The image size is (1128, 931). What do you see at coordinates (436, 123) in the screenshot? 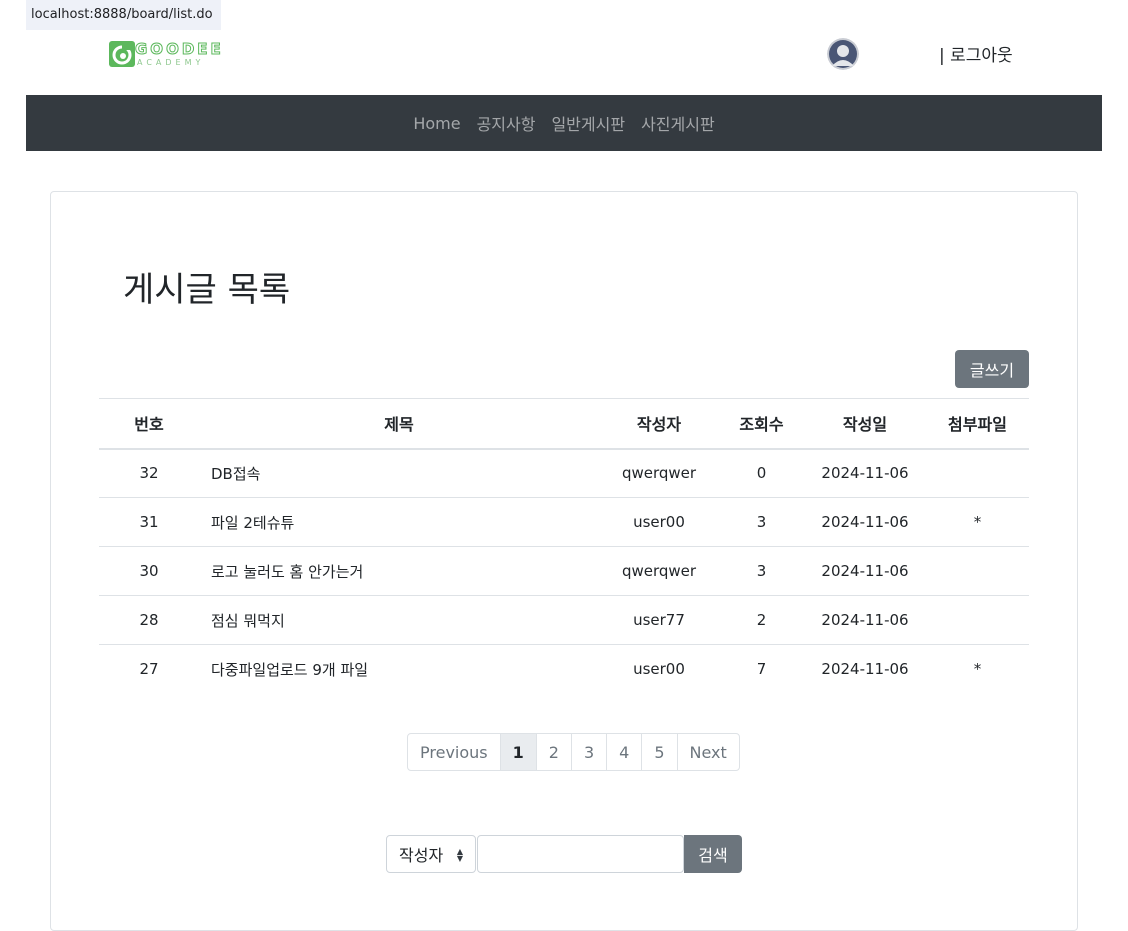
I see `nav-home: Home` at bounding box center [436, 123].